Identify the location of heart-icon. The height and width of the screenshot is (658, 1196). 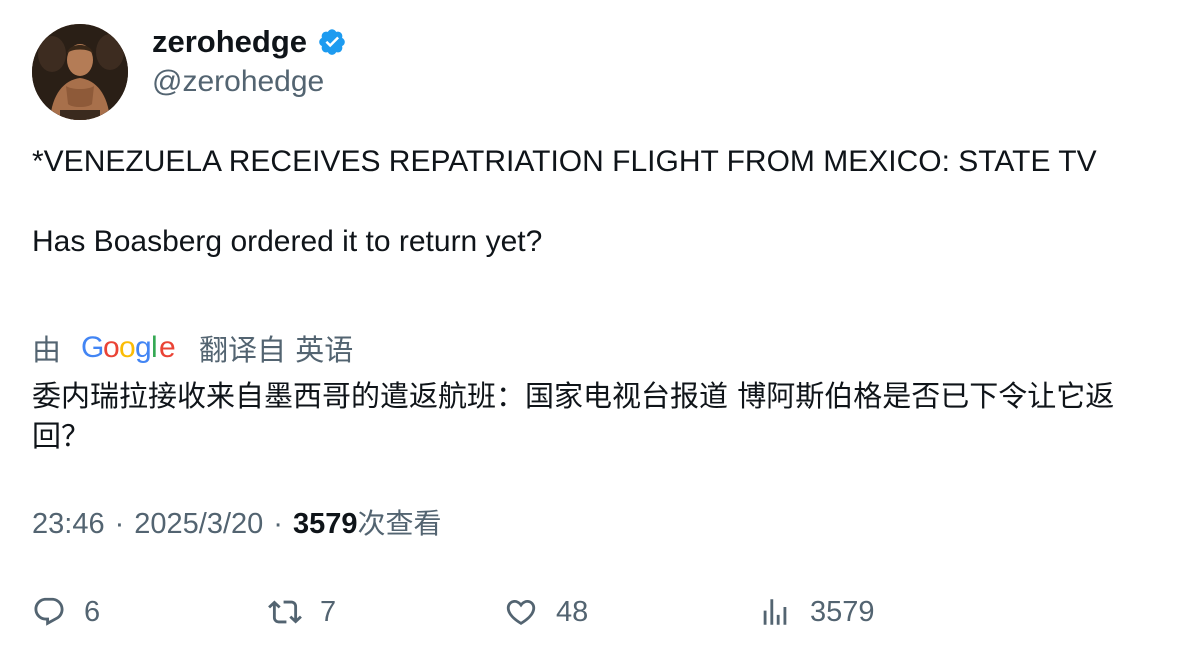
(521, 612).